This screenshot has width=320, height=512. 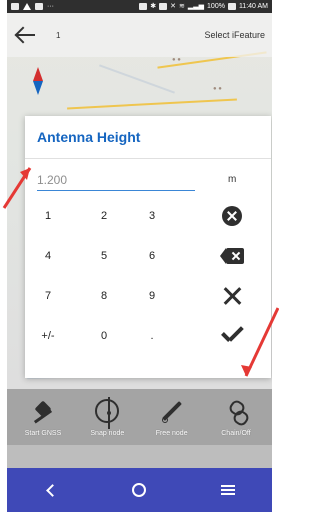 What do you see at coordinates (148, 158) in the screenshot?
I see `divider` at bounding box center [148, 158].